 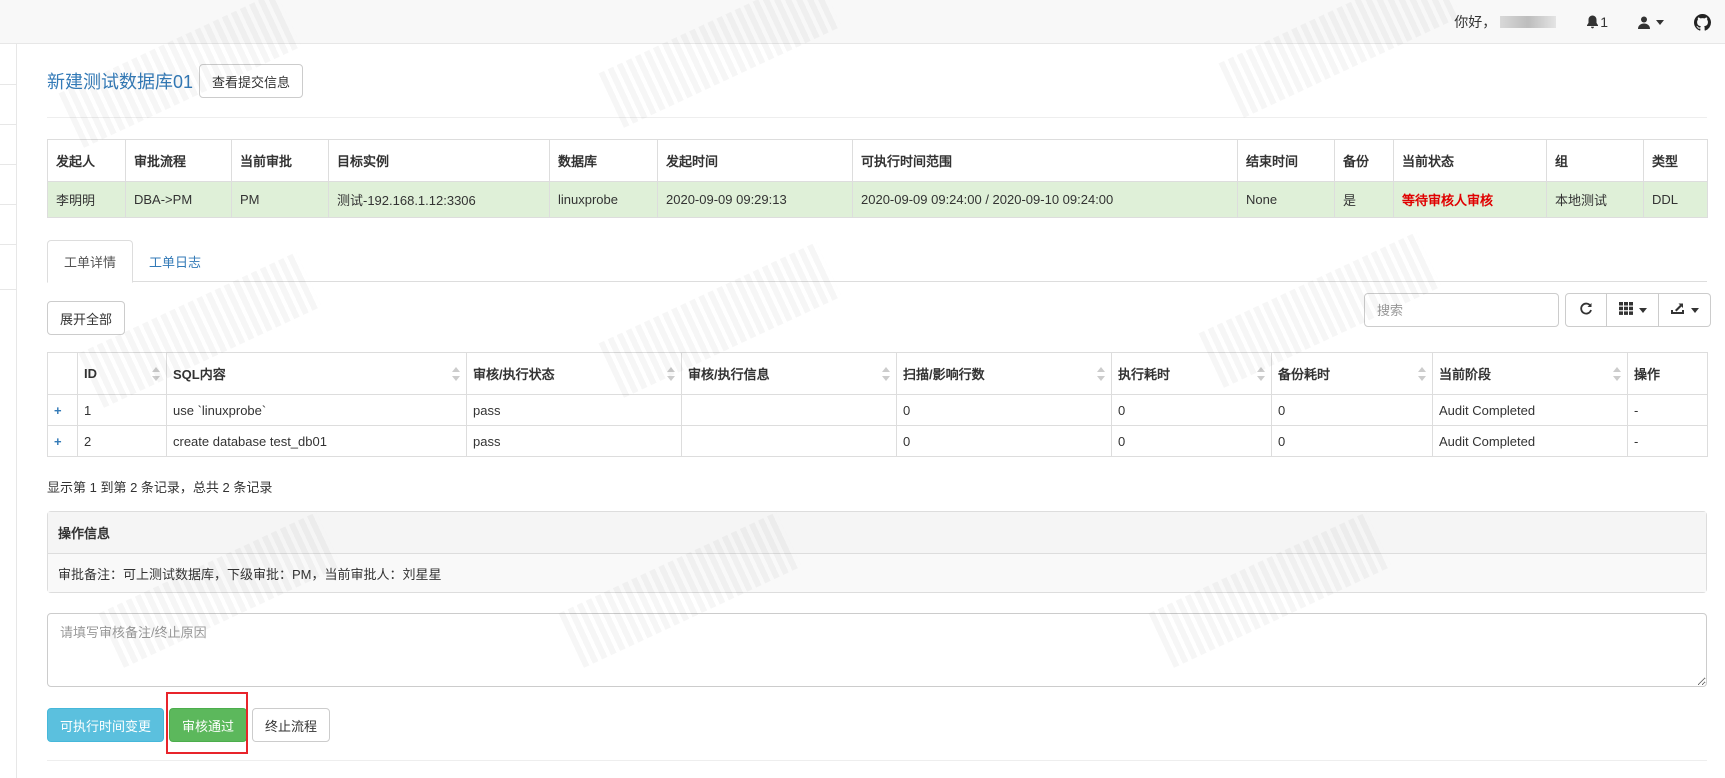 What do you see at coordinates (86, 199) in the screenshot?
I see `initiator-cell: 李明明` at bounding box center [86, 199].